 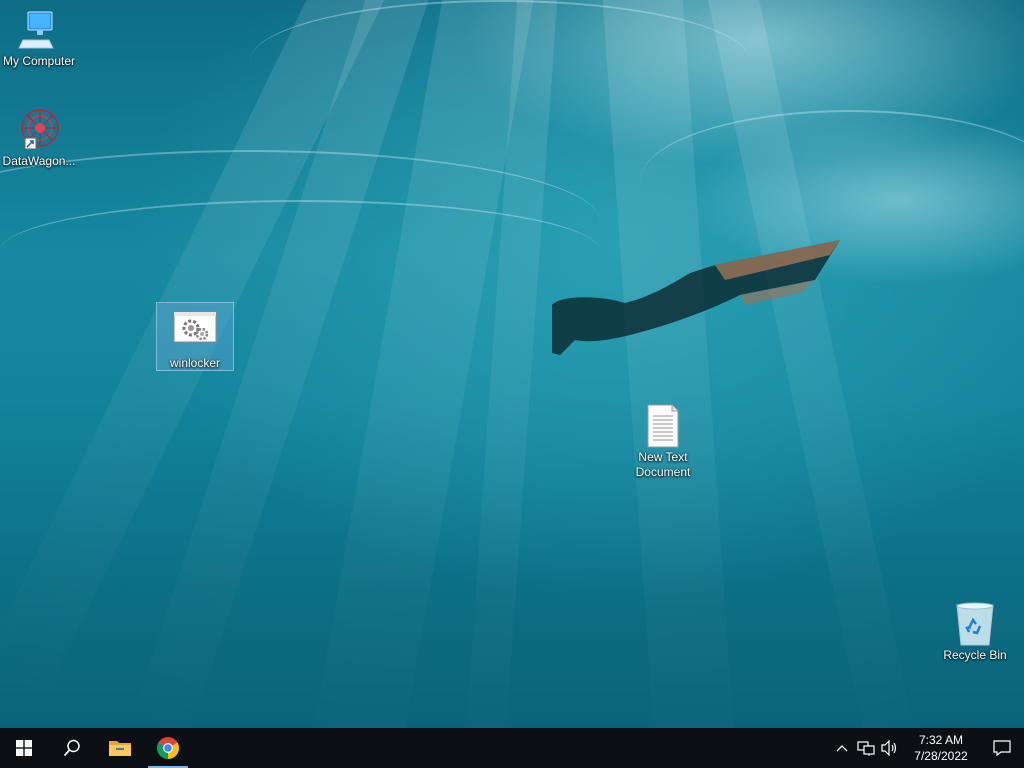 What do you see at coordinates (941, 748) in the screenshot?
I see `clock: 7:32 AM 7/28/2022` at bounding box center [941, 748].